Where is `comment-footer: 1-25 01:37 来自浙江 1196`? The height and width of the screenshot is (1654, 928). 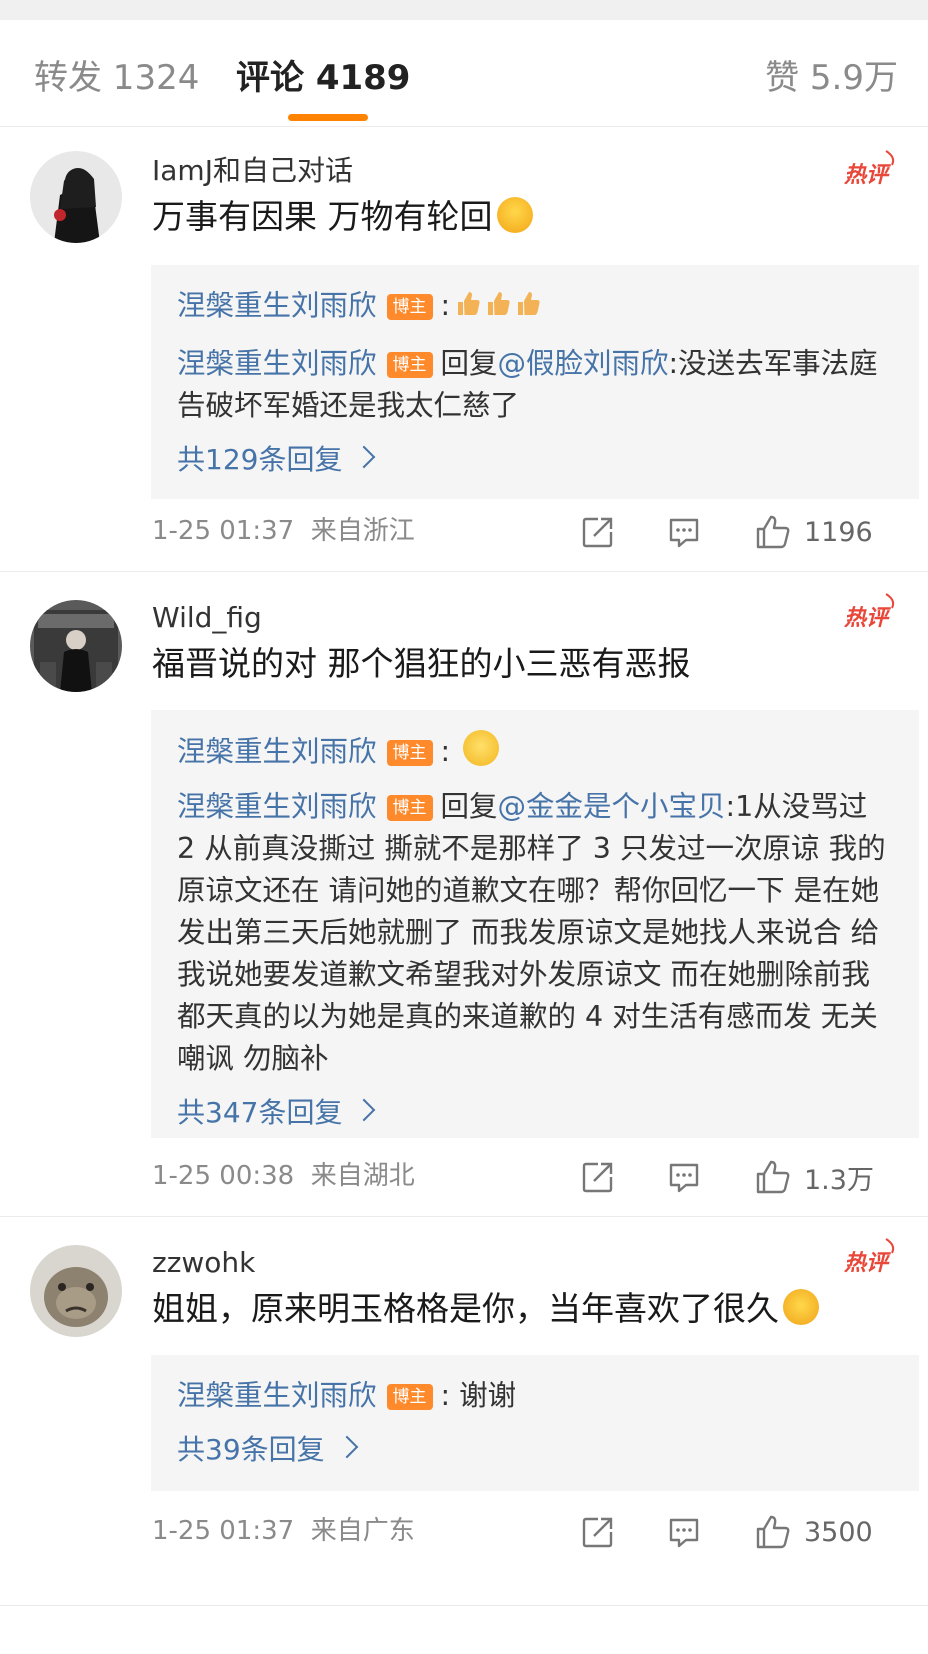 comment-footer: 1-25 01:37 来自浙江 1196 is located at coordinates (526, 532).